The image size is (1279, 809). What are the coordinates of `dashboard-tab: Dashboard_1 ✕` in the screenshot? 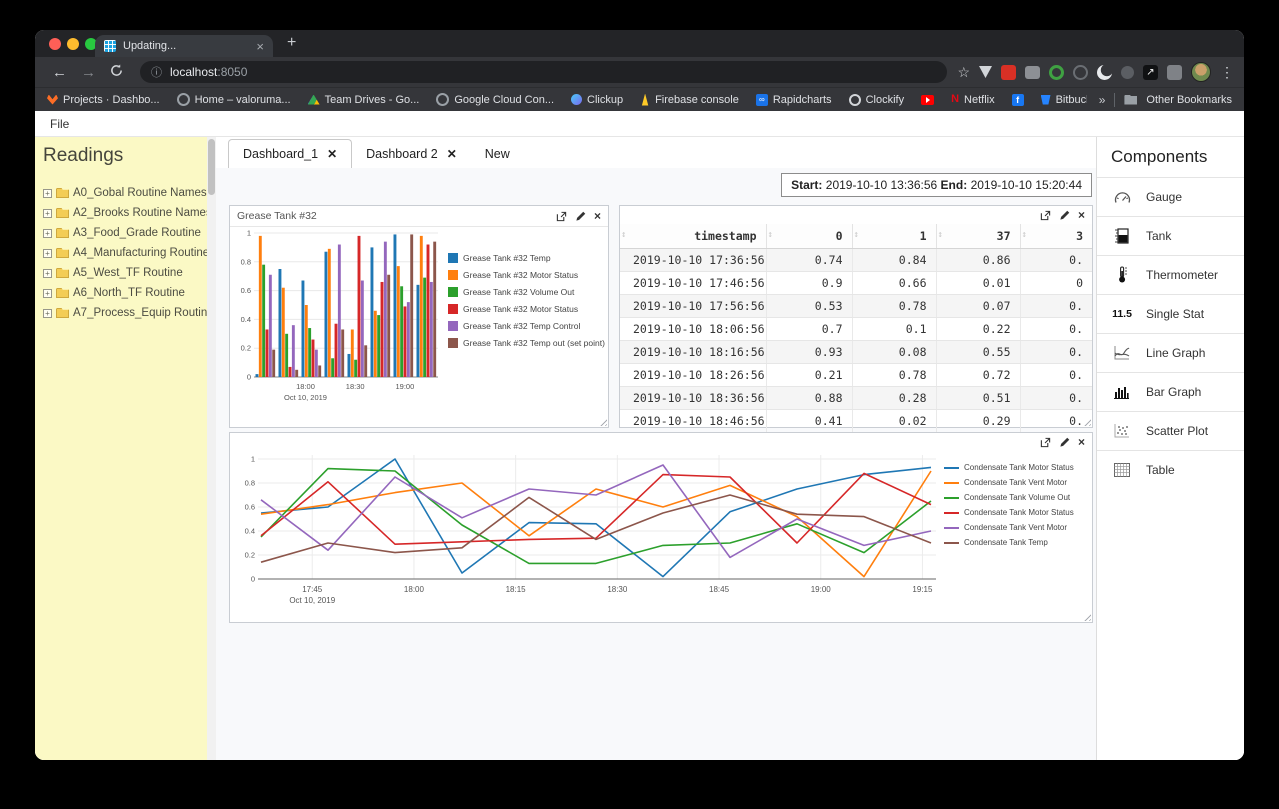 It's located at (290, 153).